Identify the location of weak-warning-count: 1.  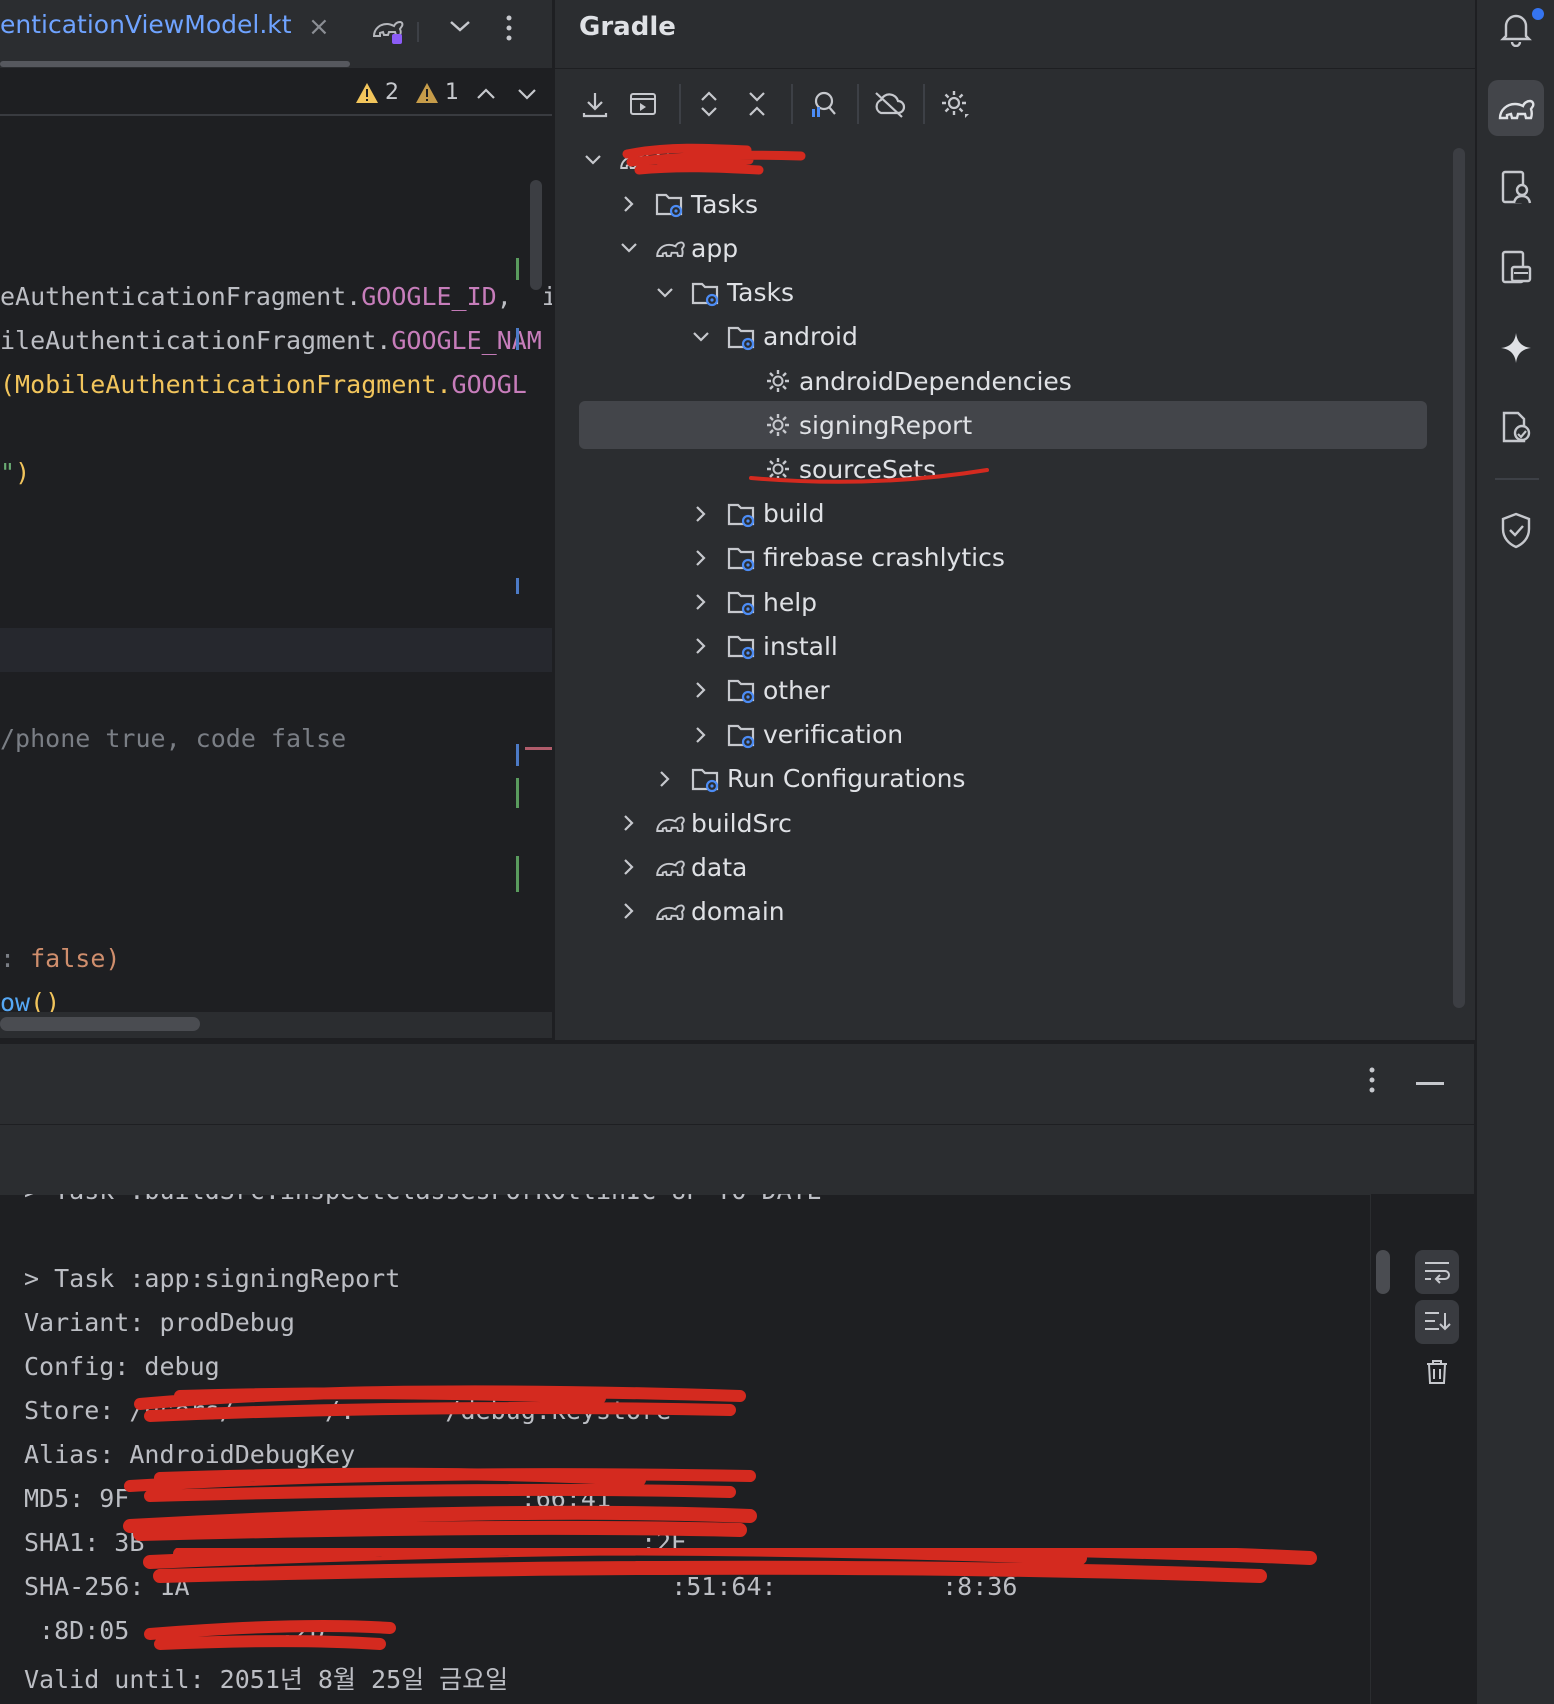
(452, 92).